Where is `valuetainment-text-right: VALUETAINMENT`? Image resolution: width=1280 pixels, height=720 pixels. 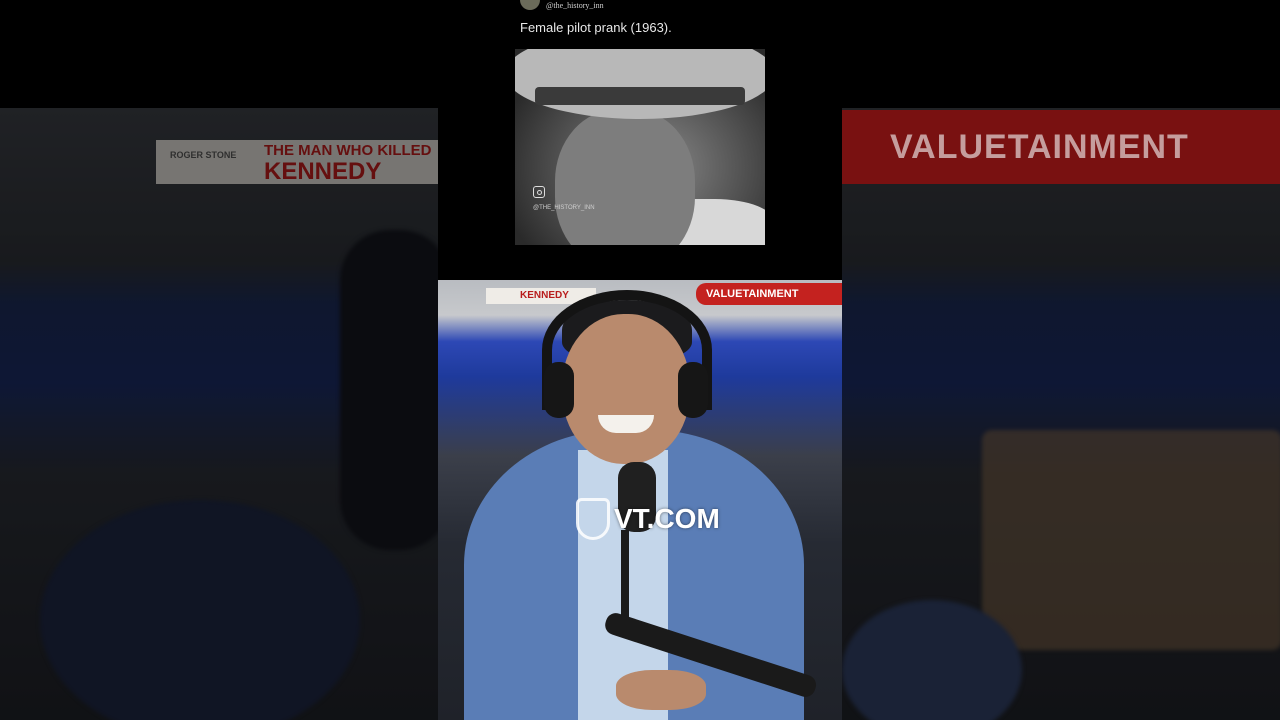 valuetainment-text-right: VALUETAINMENT is located at coordinates (1039, 146).